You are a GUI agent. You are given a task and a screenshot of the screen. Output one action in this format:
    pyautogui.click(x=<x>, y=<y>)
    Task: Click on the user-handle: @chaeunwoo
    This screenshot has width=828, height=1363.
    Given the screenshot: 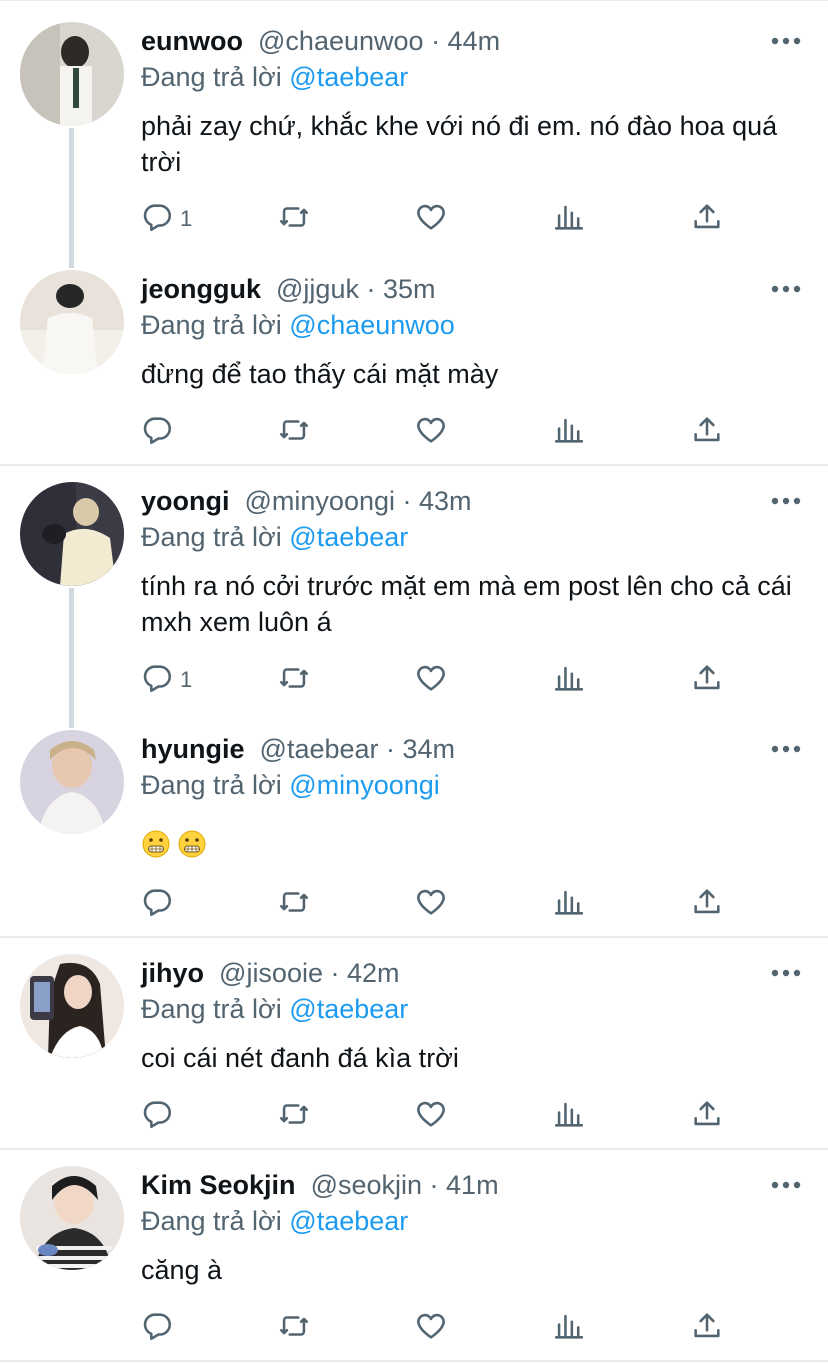 What is the action you would take?
    pyautogui.click(x=341, y=41)
    